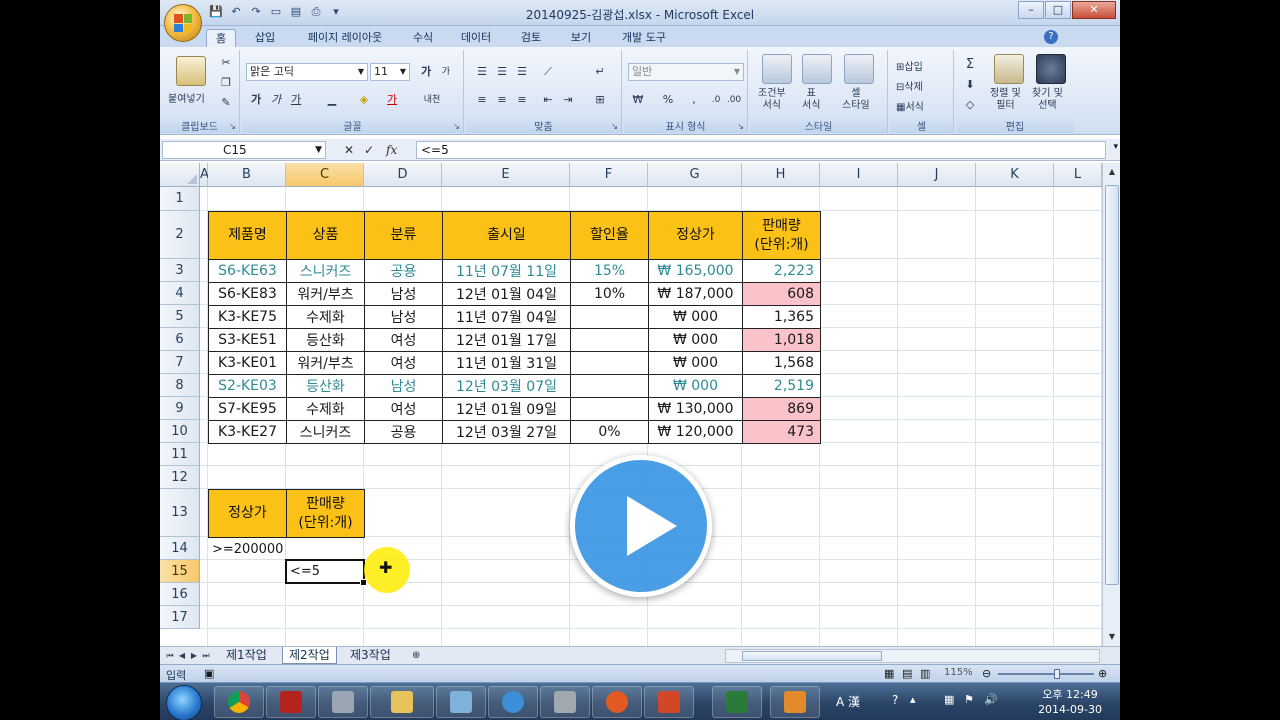 This screenshot has height=720, width=1280. Describe the element at coordinates (184, 702) in the screenshot. I see `start-button` at that location.